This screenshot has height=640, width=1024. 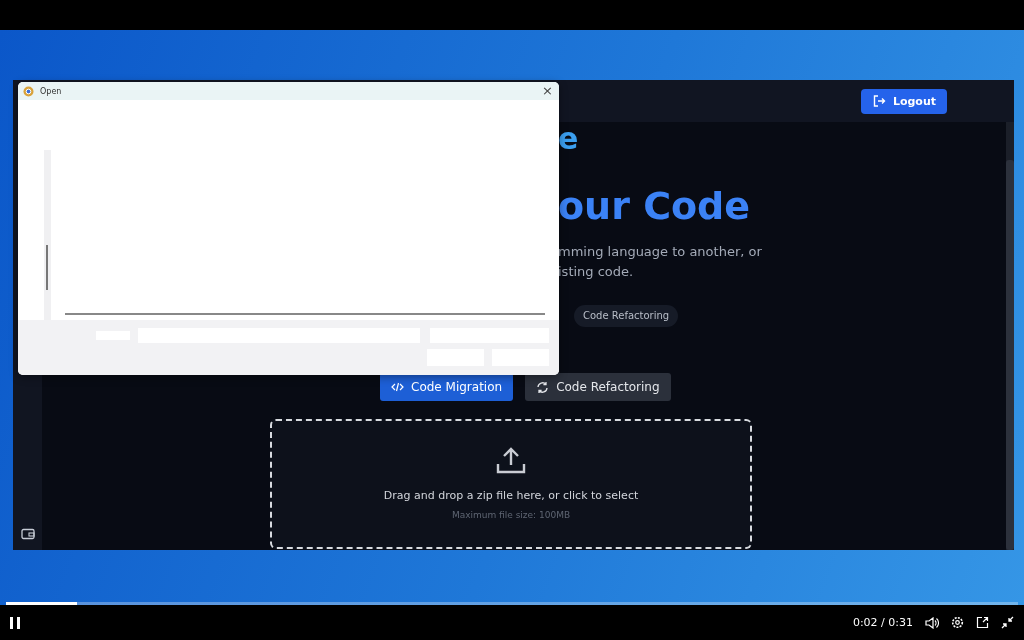 I want to click on page-title: e, so click(x=568, y=139).